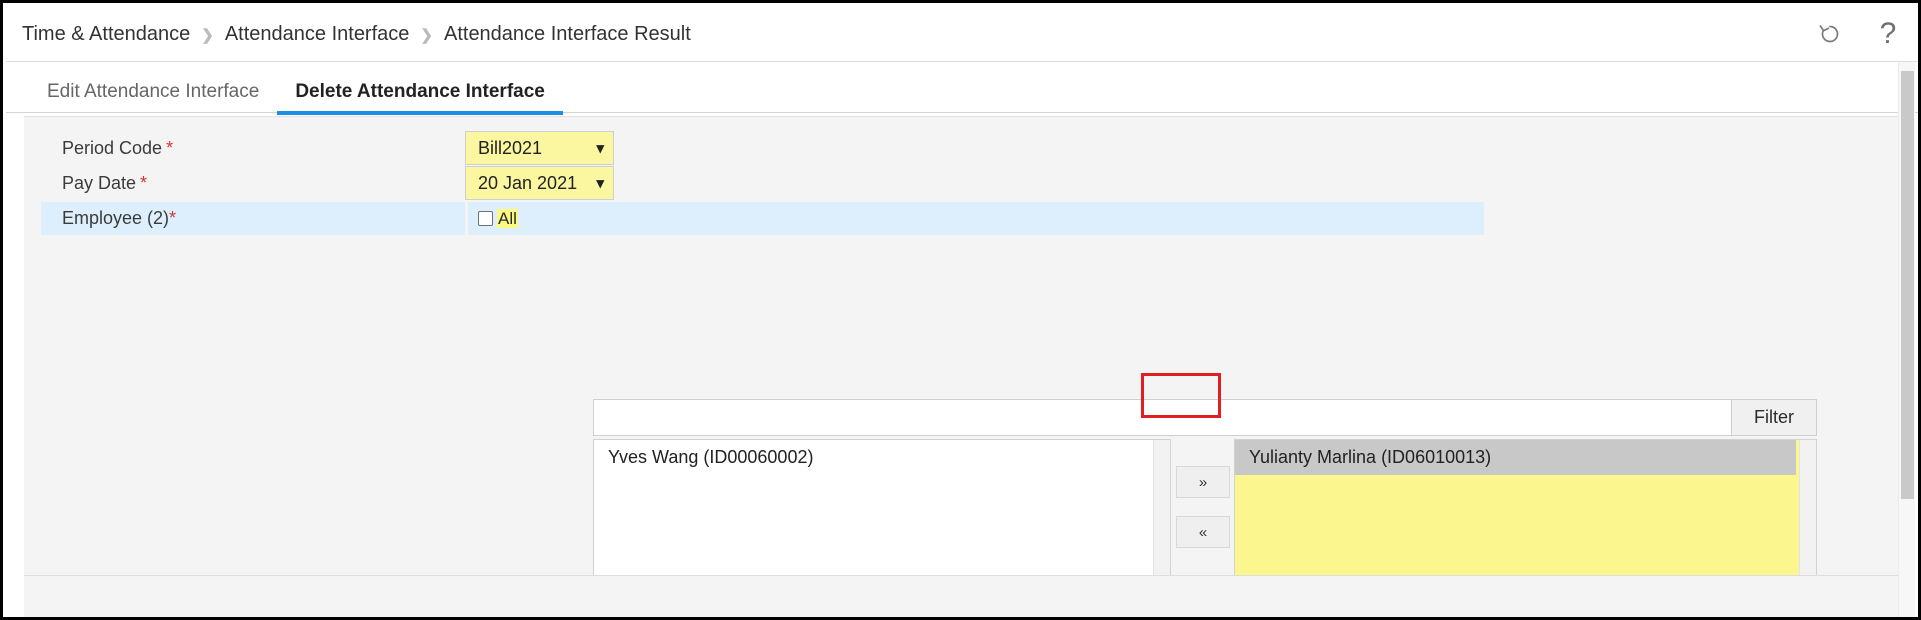  I want to click on period-code-select-wrap: Bill2021 ▾, so click(539, 148).